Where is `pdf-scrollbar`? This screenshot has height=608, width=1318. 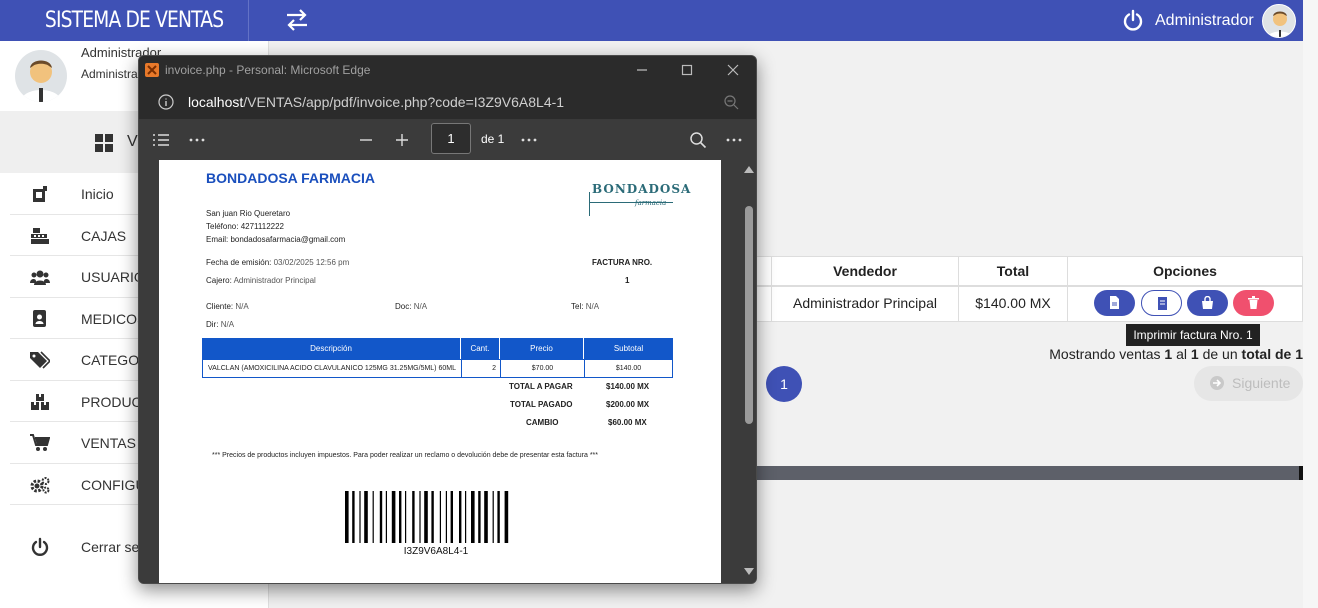
pdf-scrollbar is located at coordinates (748, 371).